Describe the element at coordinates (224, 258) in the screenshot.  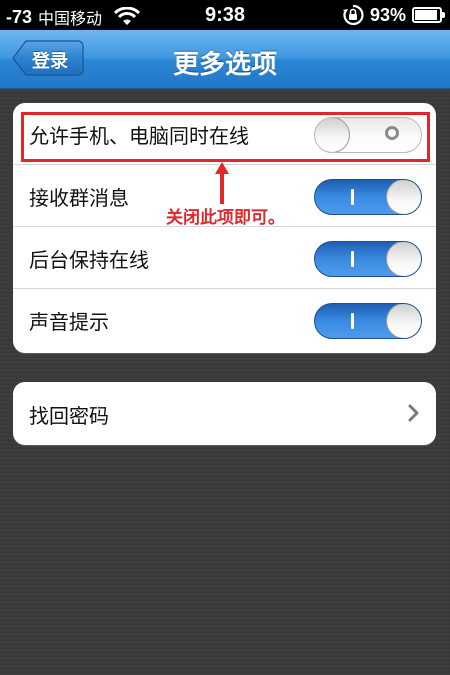
I see `setting-row-background-online: 后台保持在线` at that location.